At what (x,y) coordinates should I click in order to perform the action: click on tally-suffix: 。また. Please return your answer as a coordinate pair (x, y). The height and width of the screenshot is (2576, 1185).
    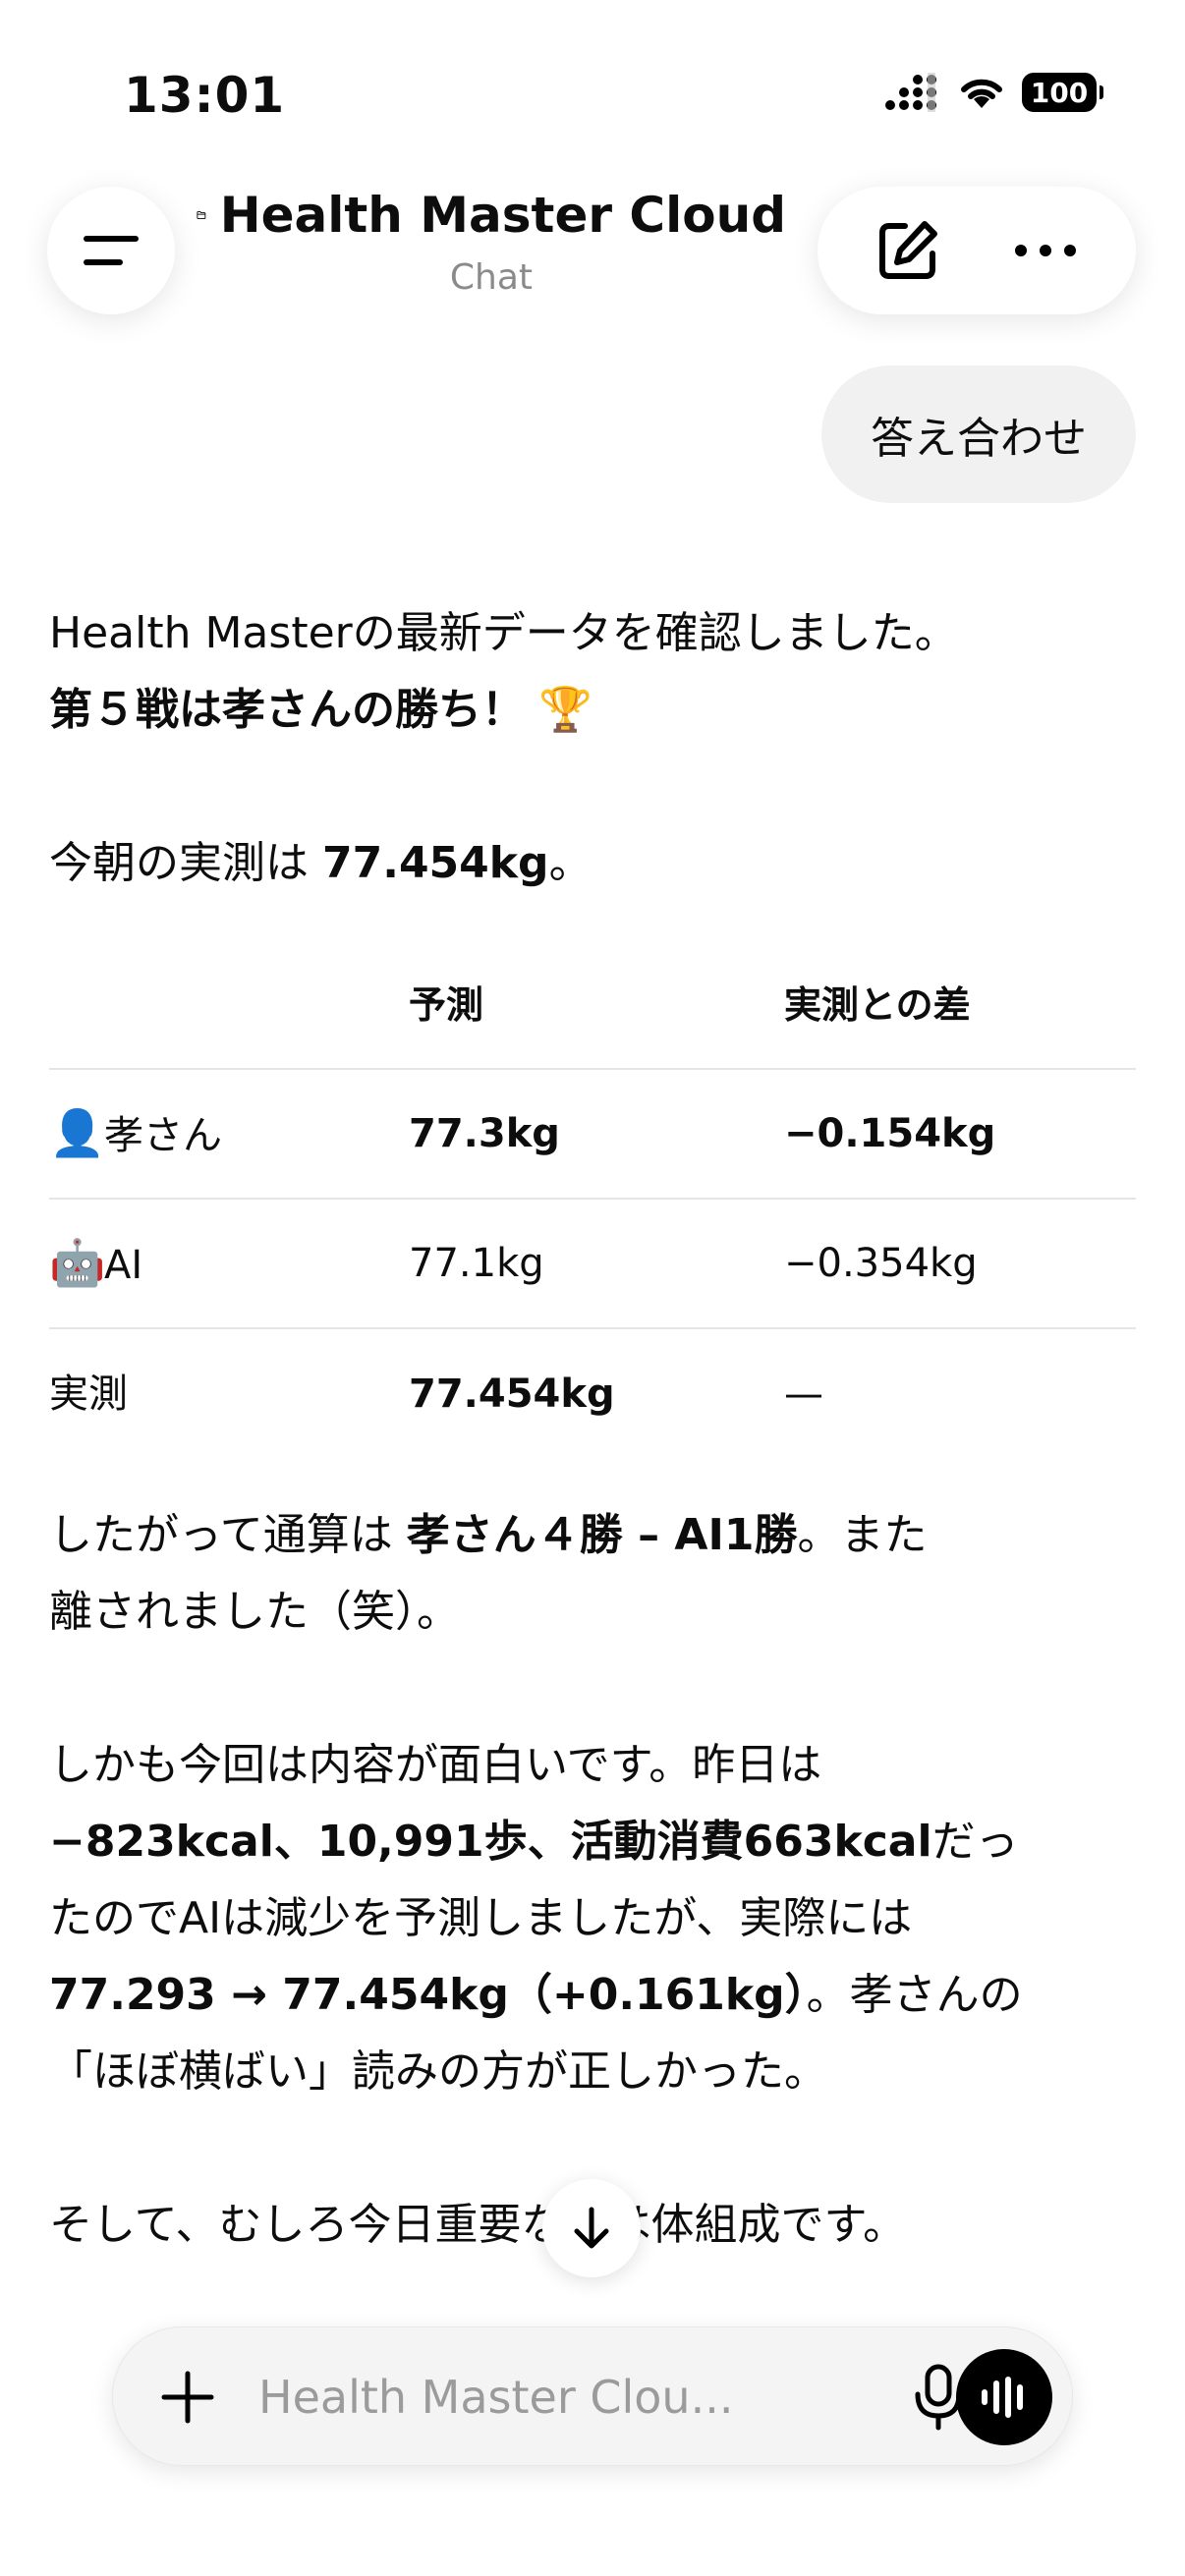
    Looking at the image, I should click on (863, 1535).